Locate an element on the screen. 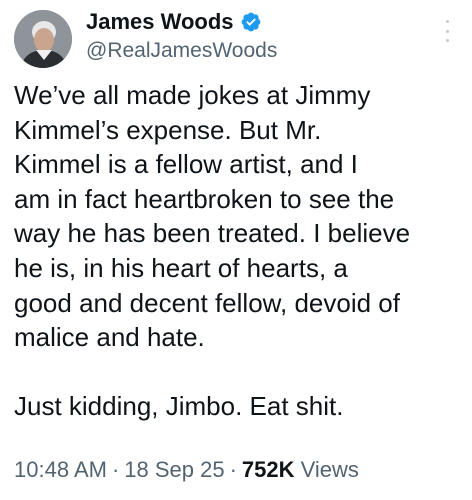 The width and height of the screenshot is (472, 500). tweet-meta: 10:48 AM · 18 Sep 25 · 752K Views is located at coordinates (186, 470).